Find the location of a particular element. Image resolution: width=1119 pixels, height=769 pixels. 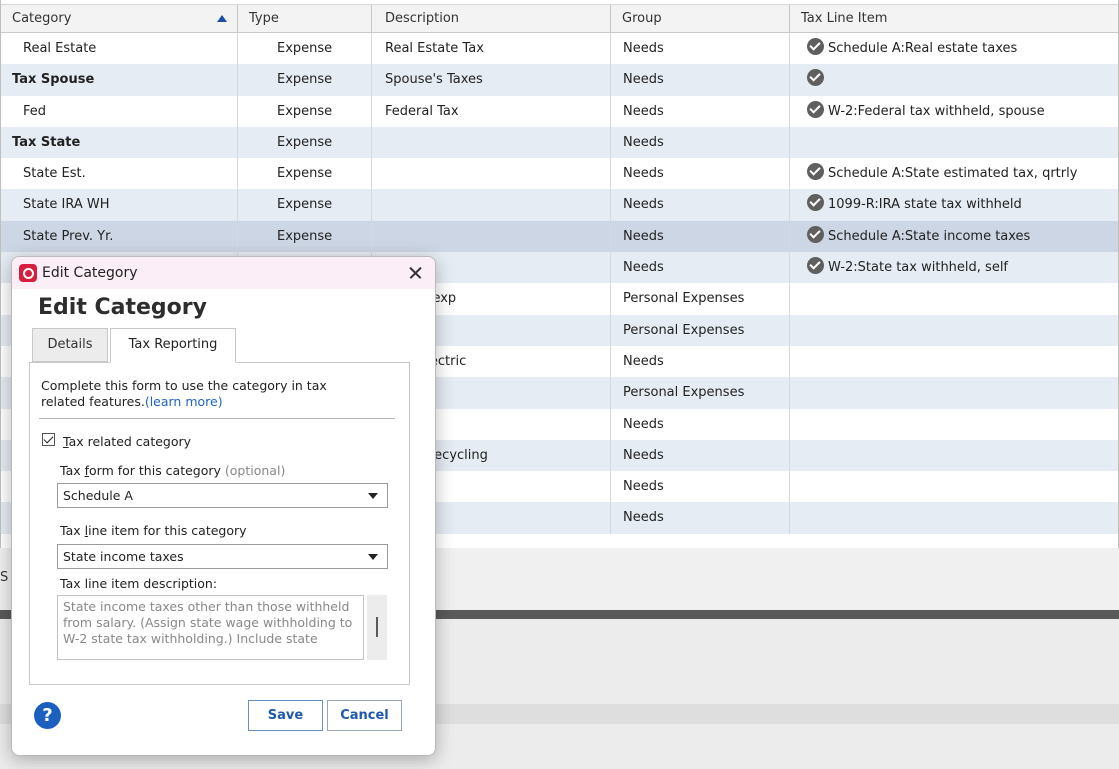

column-header-category: Category is located at coordinates (119, 19).